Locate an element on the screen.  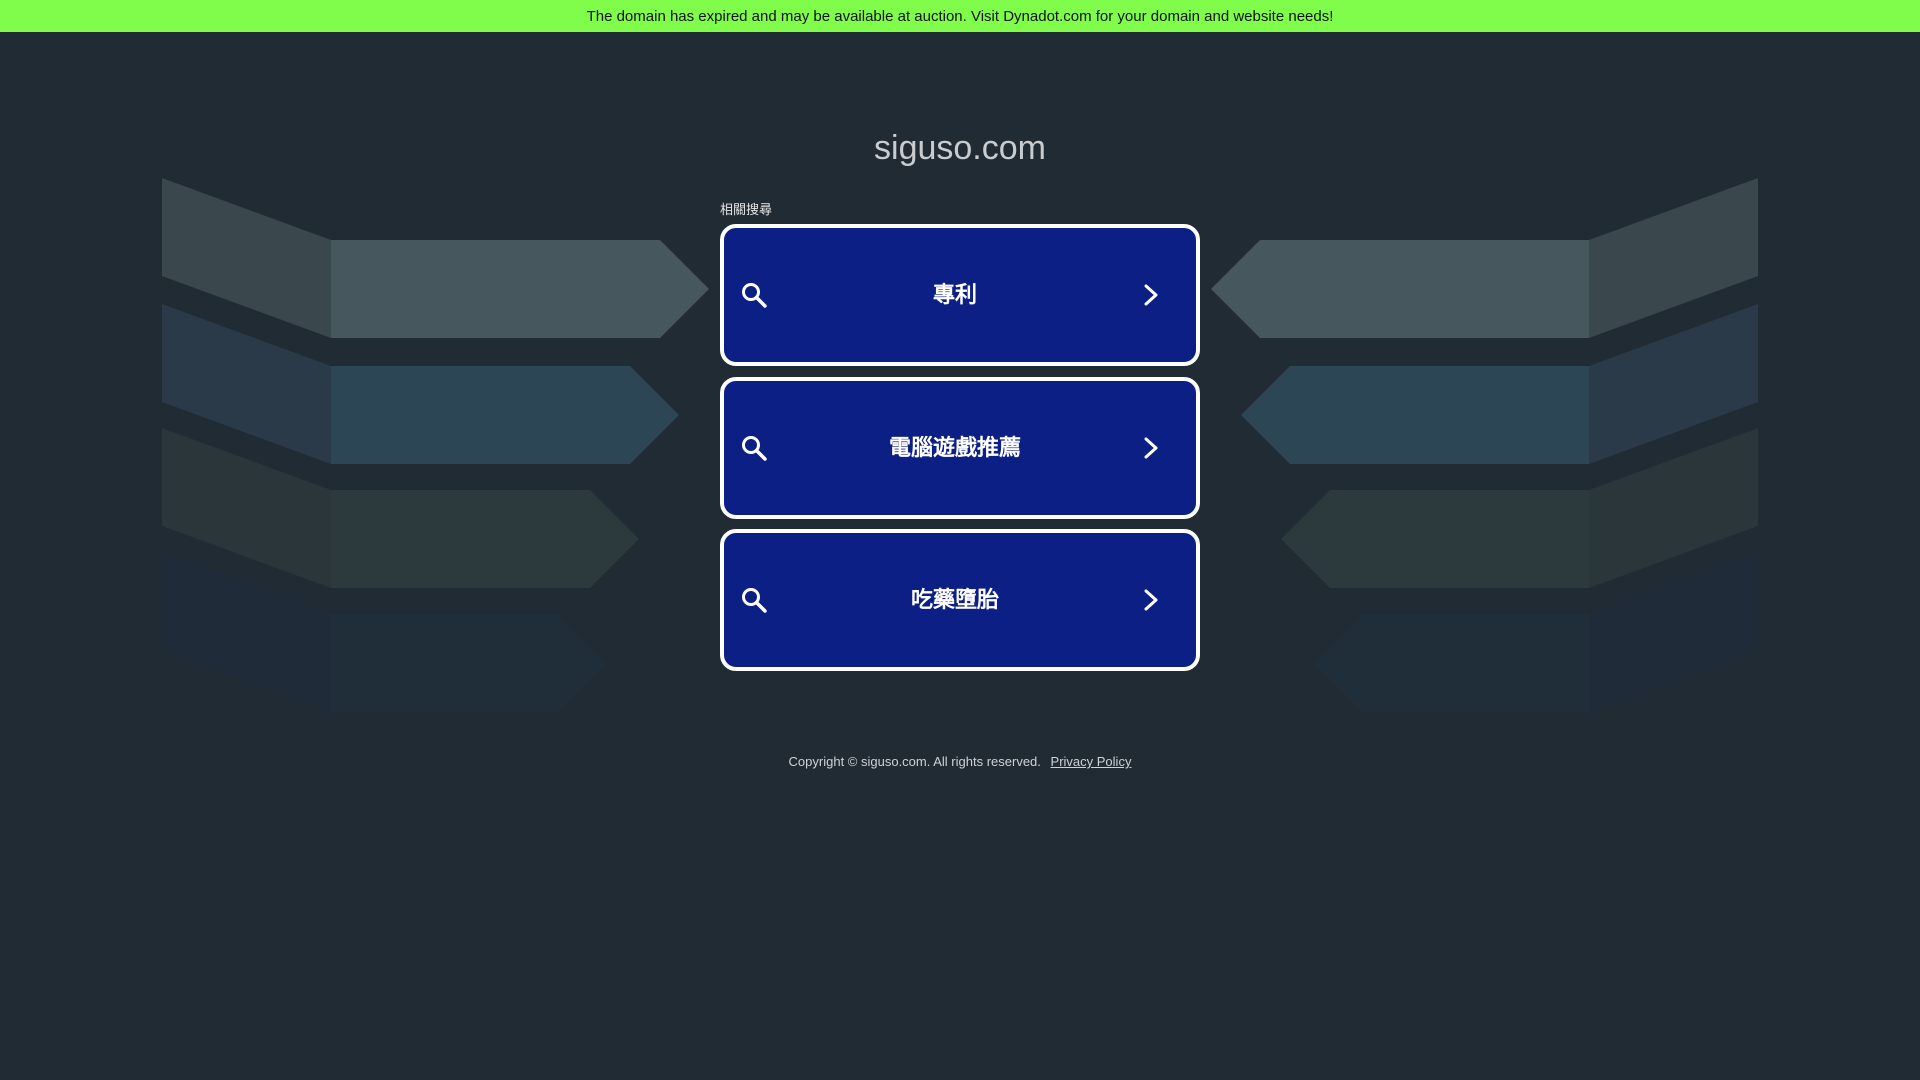
related-searches-label: 相關搜尋 is located at coordinates (746, 209).